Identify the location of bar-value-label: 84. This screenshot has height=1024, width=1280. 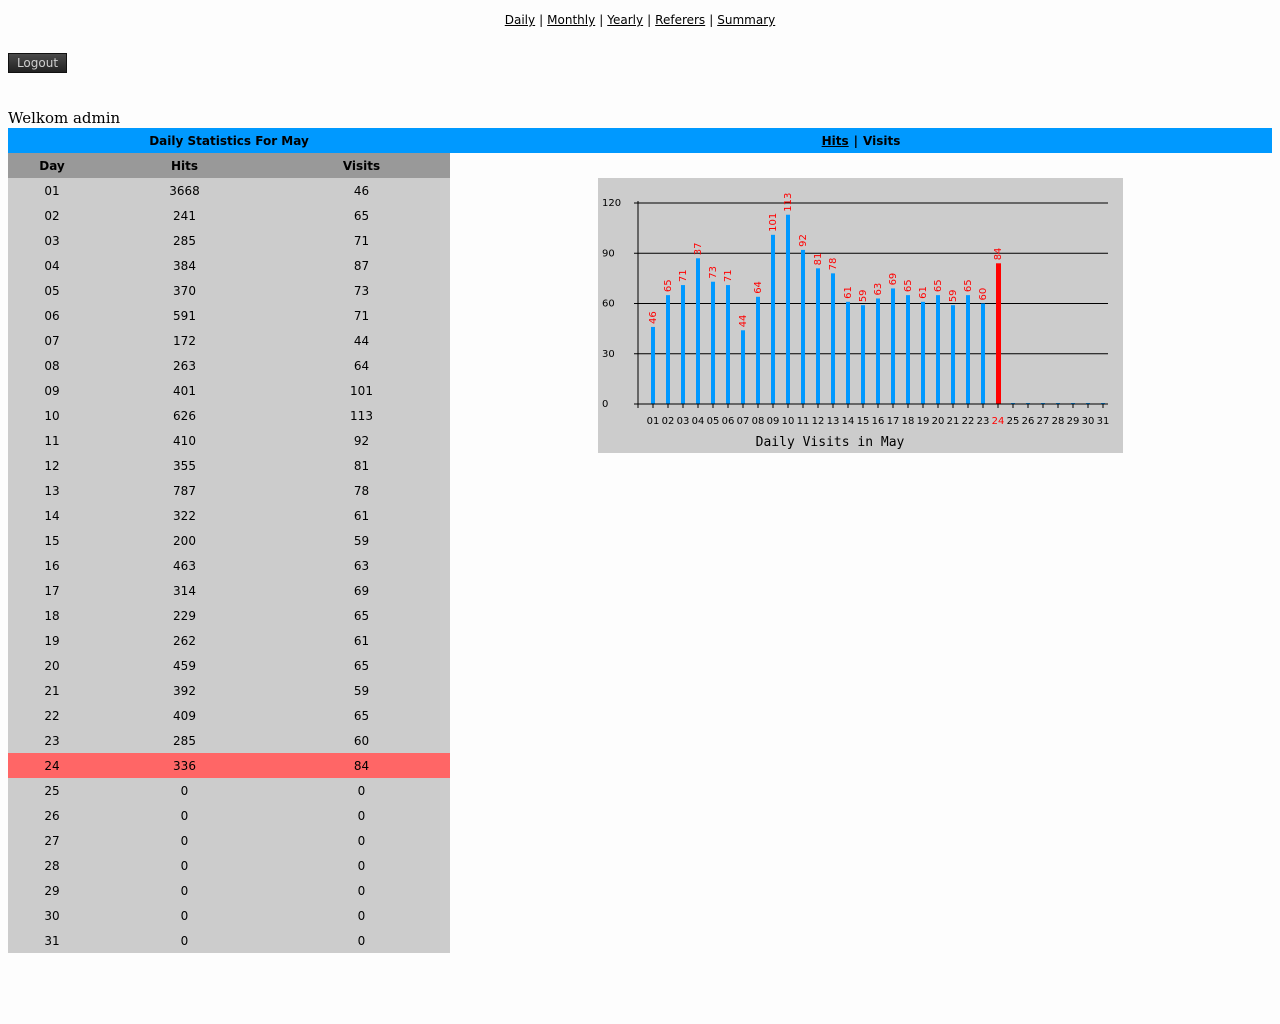
(998, 254).